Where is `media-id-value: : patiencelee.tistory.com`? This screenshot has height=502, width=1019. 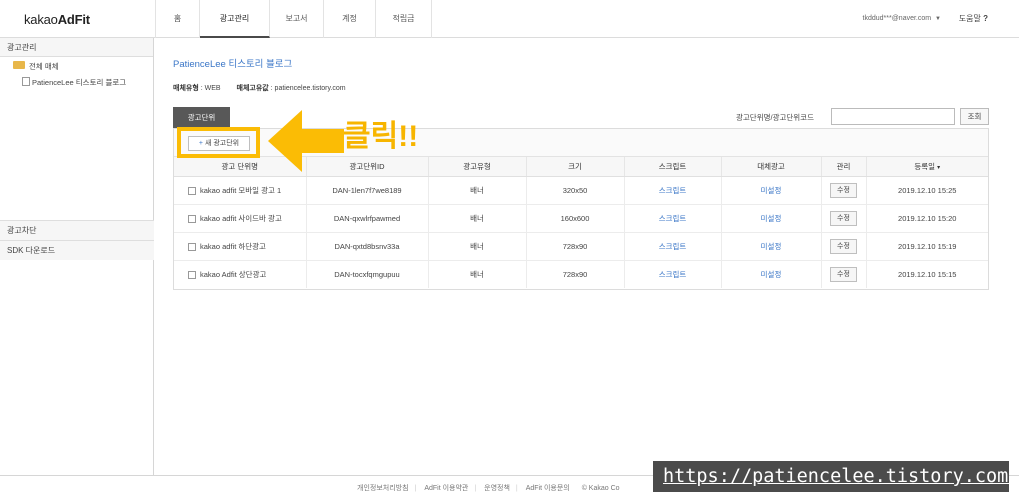
media-id-value: : patiencelee.tistory.com is located at coordinates (308, 88).